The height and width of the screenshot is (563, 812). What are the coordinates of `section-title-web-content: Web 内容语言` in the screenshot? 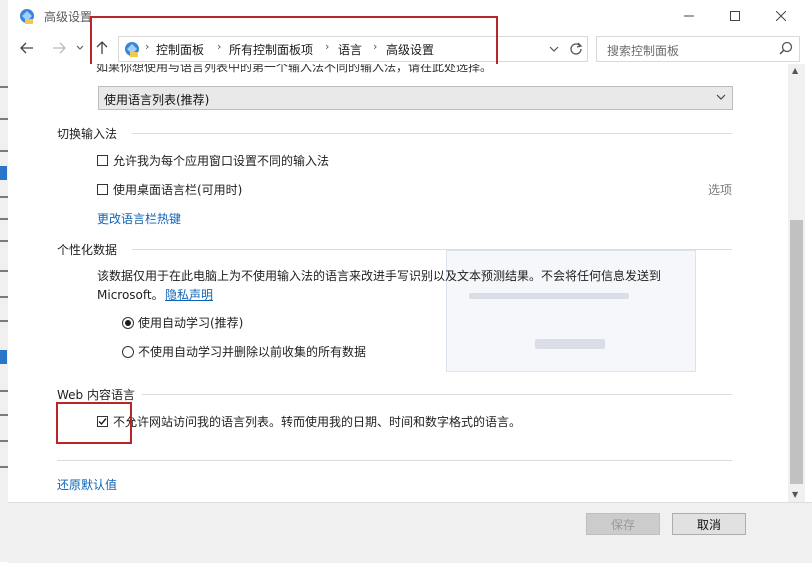 It's located at (96, 395).